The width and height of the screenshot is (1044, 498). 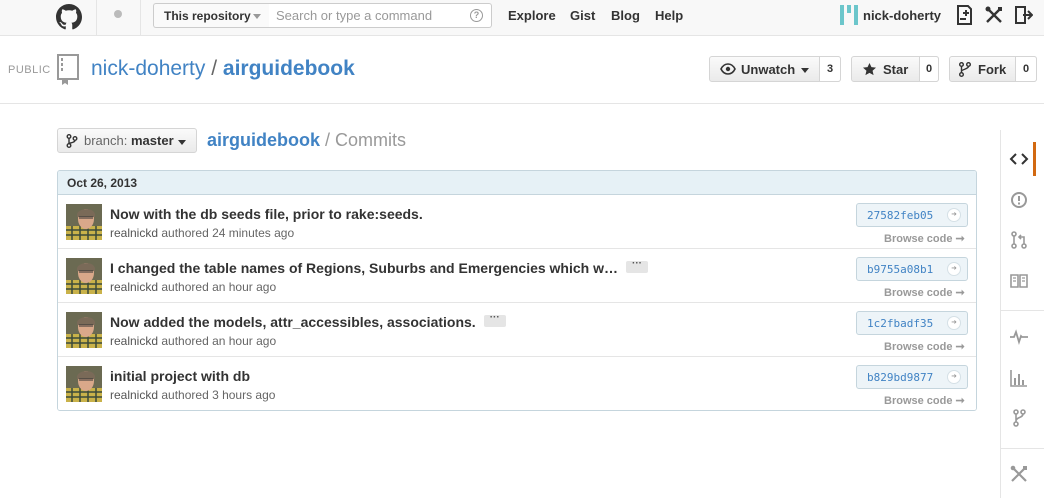 What do you see at coordinates (1019, 378) in the screenshot?
I see `graphs-icon` at bounding box center [1019, 378].